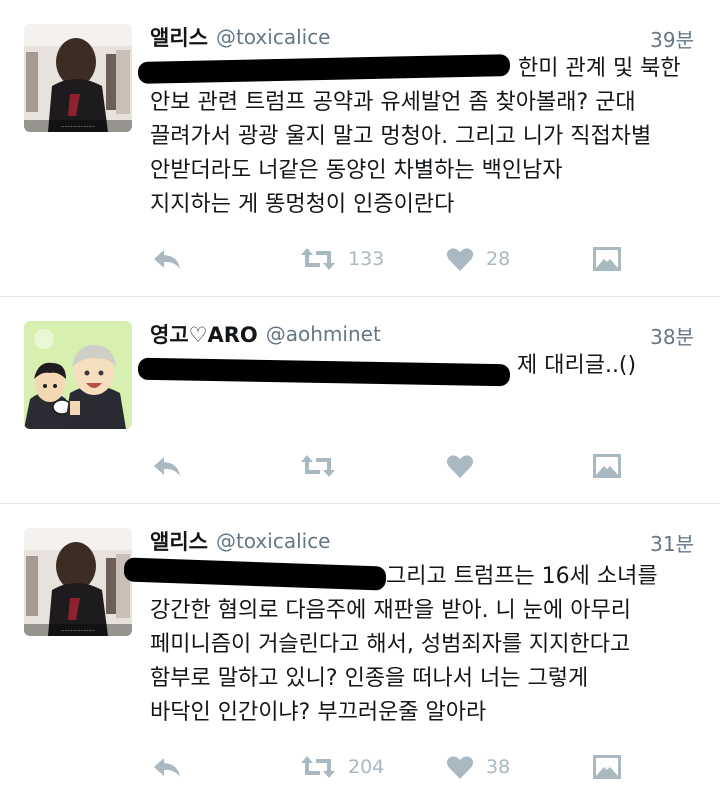 The height and width of the screenshot is (796, 720). What do you see at coordinates (393, 102) in the screenshot?
I see `tweet-line-2: 안보 관련 트럼프 공약과 유세발언 좀 찾아볼래? 군대` at bounding box center [393, 102].